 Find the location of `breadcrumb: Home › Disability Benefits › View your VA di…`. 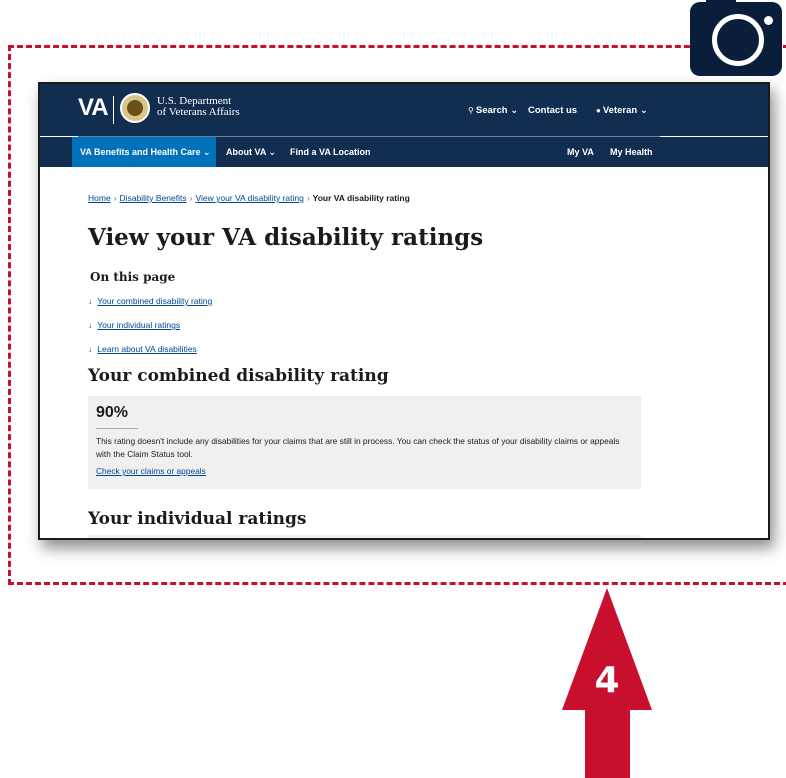

breadcrumb: Home › Disability Benefits › View your VA di… is located at coordinates (249, 198).